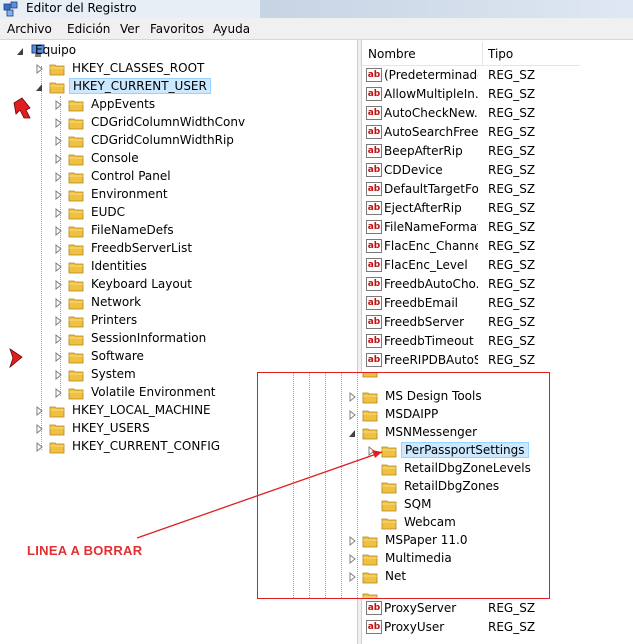 The width and height of the screenshot is (633, 644). I want to click on list-item: ab FreedbEmail REG_SZ, so click(471, 303).